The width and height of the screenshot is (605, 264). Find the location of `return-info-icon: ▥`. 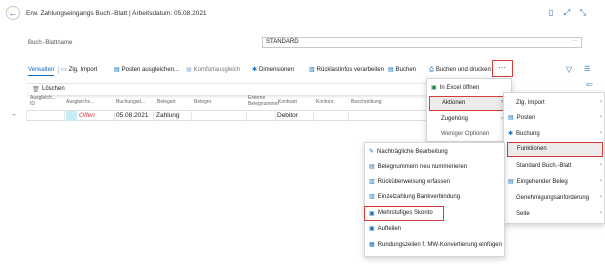

return-info-icon: ▥ is located at coordinates (312, 70).